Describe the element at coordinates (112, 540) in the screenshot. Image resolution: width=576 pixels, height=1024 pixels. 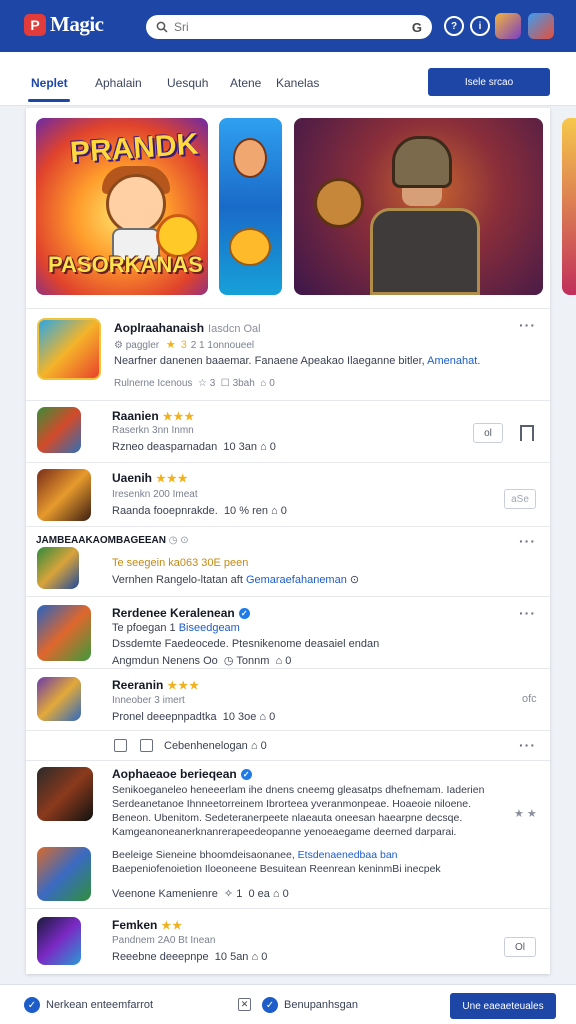
I see `row-title: JAMBEAAKAOMBAGEEAN ◷ ⊙` at that location.